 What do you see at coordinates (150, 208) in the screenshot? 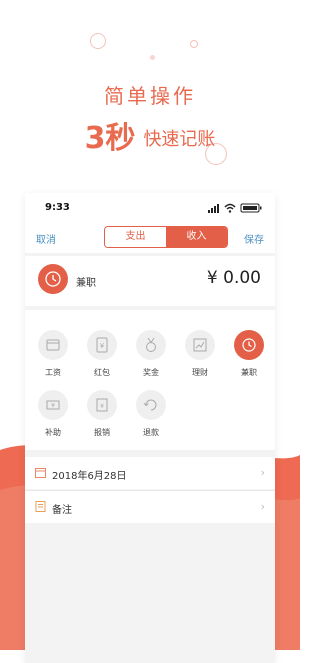
I see `status-bar: 9:33` at bounding box center [150, 208].